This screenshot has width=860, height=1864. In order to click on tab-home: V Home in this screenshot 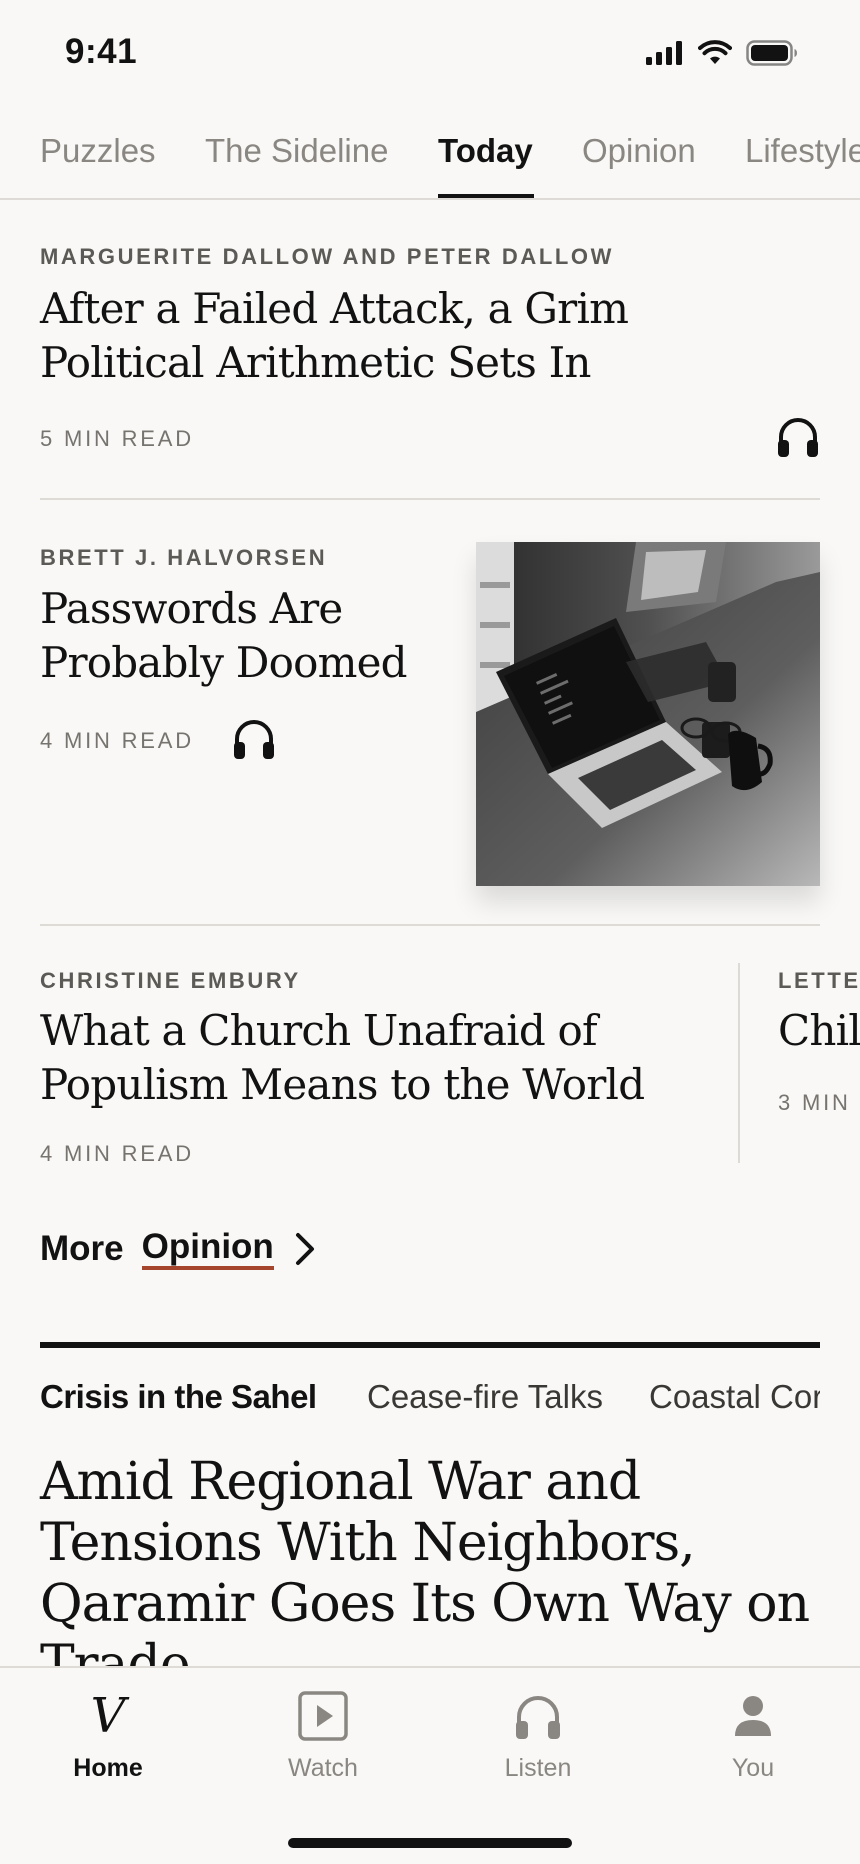, I will do `click(108, 1736)`.